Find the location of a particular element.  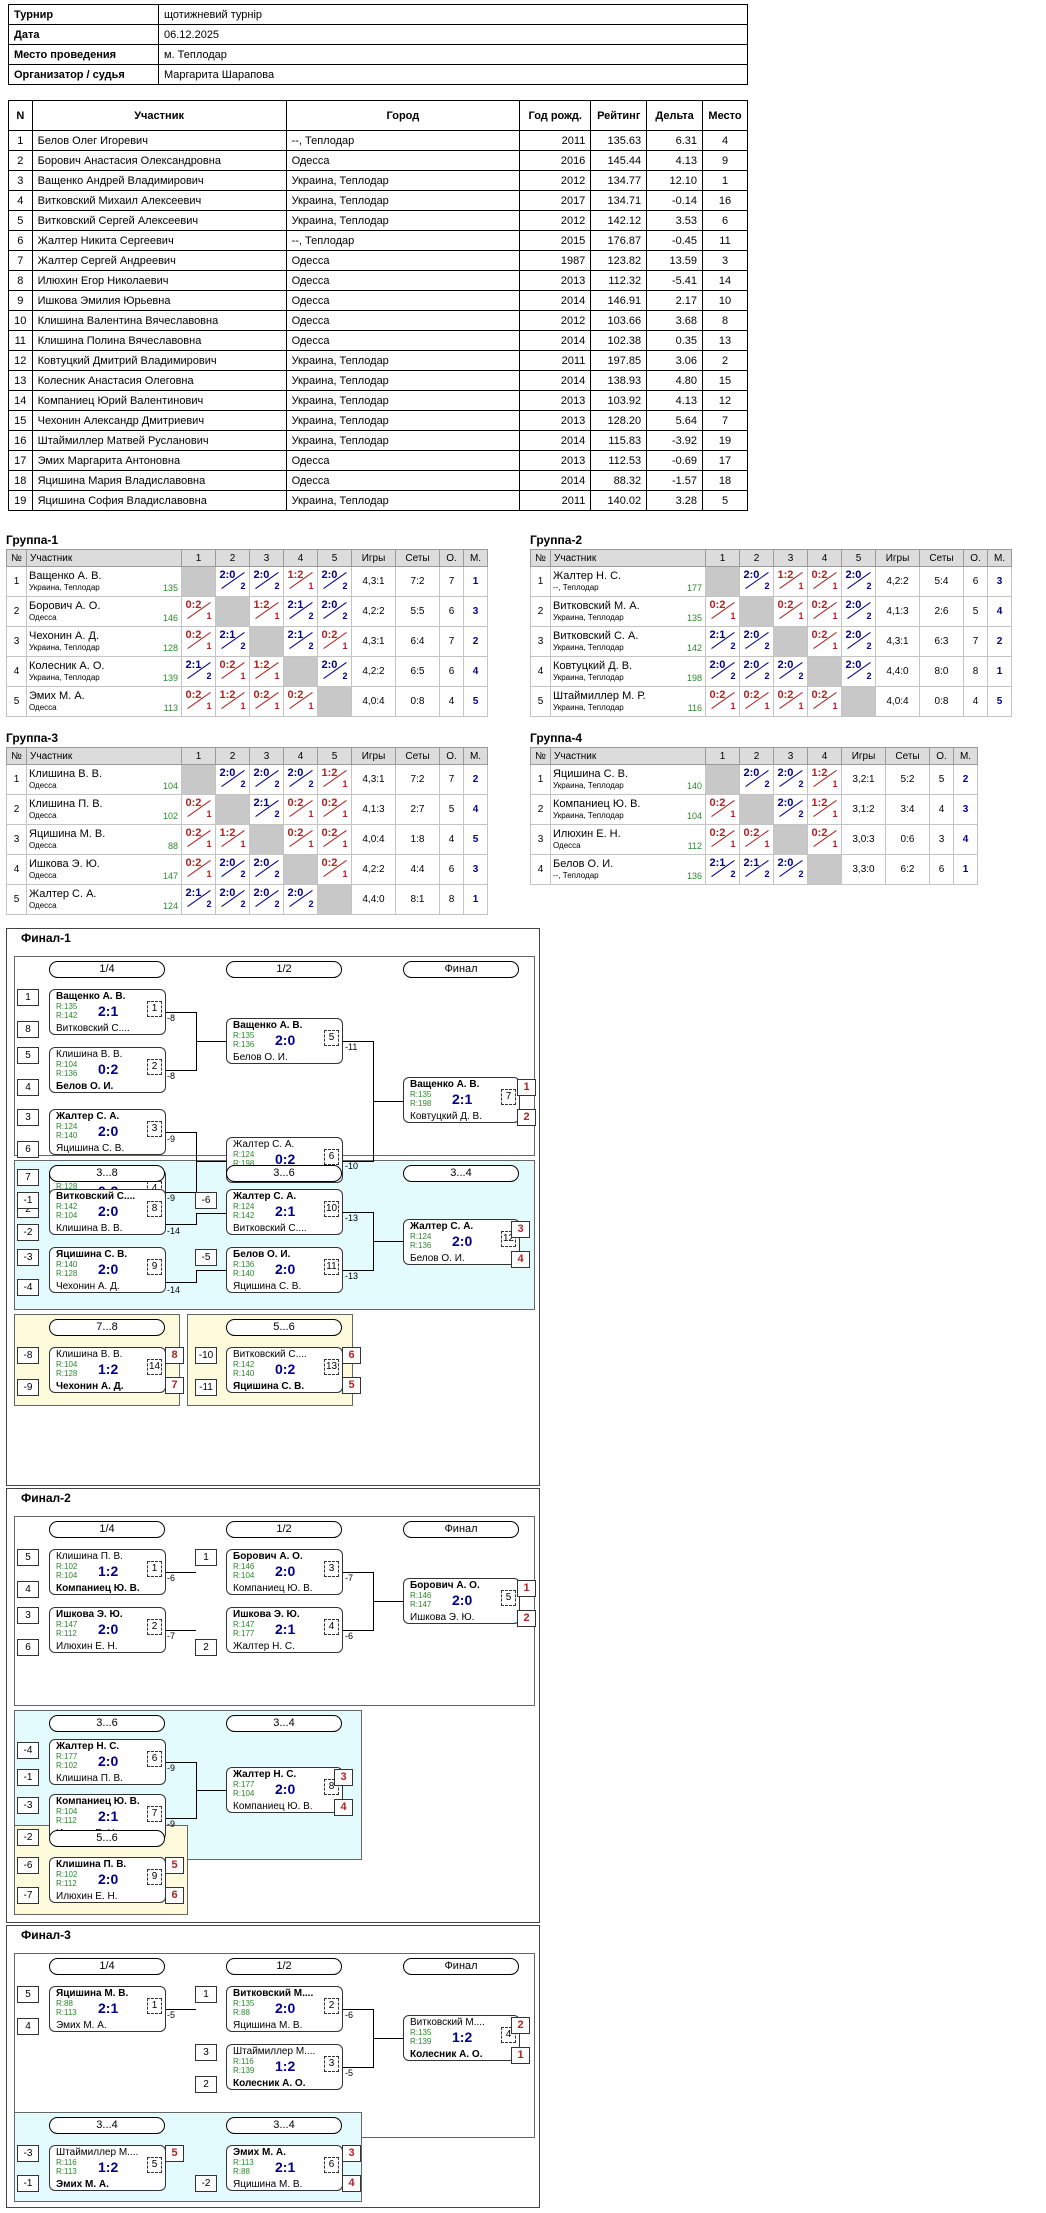

score-mark: 2:1 2 is located at coordinates (199, 670).